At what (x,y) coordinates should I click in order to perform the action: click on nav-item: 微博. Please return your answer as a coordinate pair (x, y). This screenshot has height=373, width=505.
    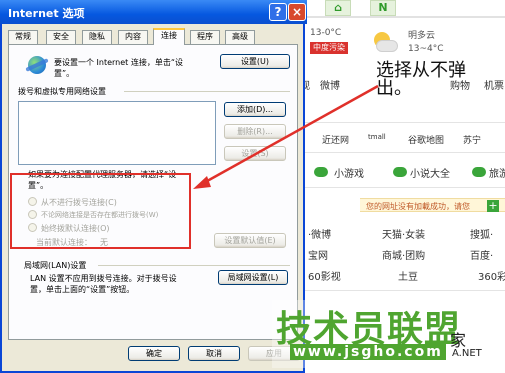
    Looking at the image, I should click on (330, 84).